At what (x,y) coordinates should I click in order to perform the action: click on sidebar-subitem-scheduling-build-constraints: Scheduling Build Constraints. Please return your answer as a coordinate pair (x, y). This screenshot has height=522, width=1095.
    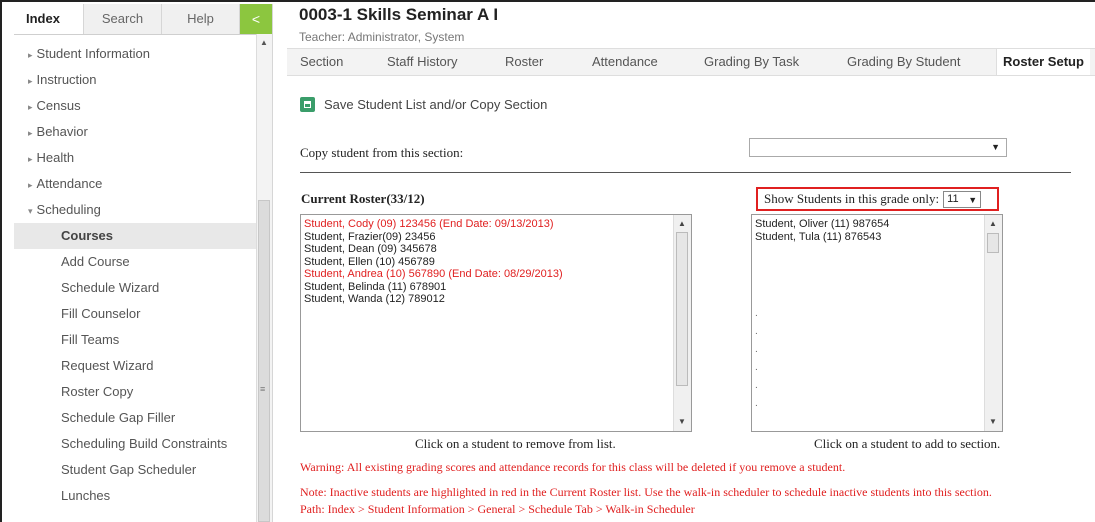
    Looking at the image, I should click on (143, 444).